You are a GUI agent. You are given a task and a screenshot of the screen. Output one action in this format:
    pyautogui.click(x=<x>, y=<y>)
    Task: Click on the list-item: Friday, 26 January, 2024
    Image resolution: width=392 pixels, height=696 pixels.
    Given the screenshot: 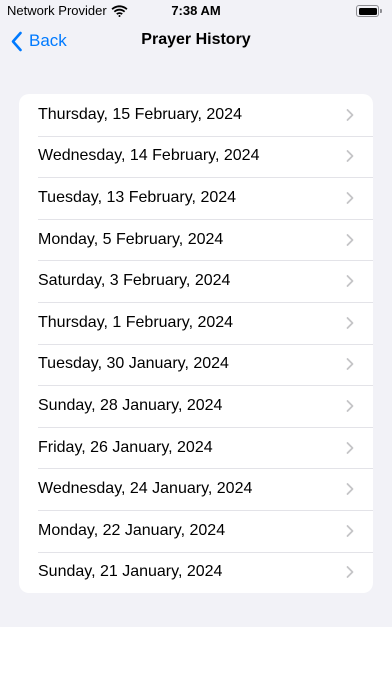 What is the action you would take?
    pyautogui.click(x=196, y=447)
    